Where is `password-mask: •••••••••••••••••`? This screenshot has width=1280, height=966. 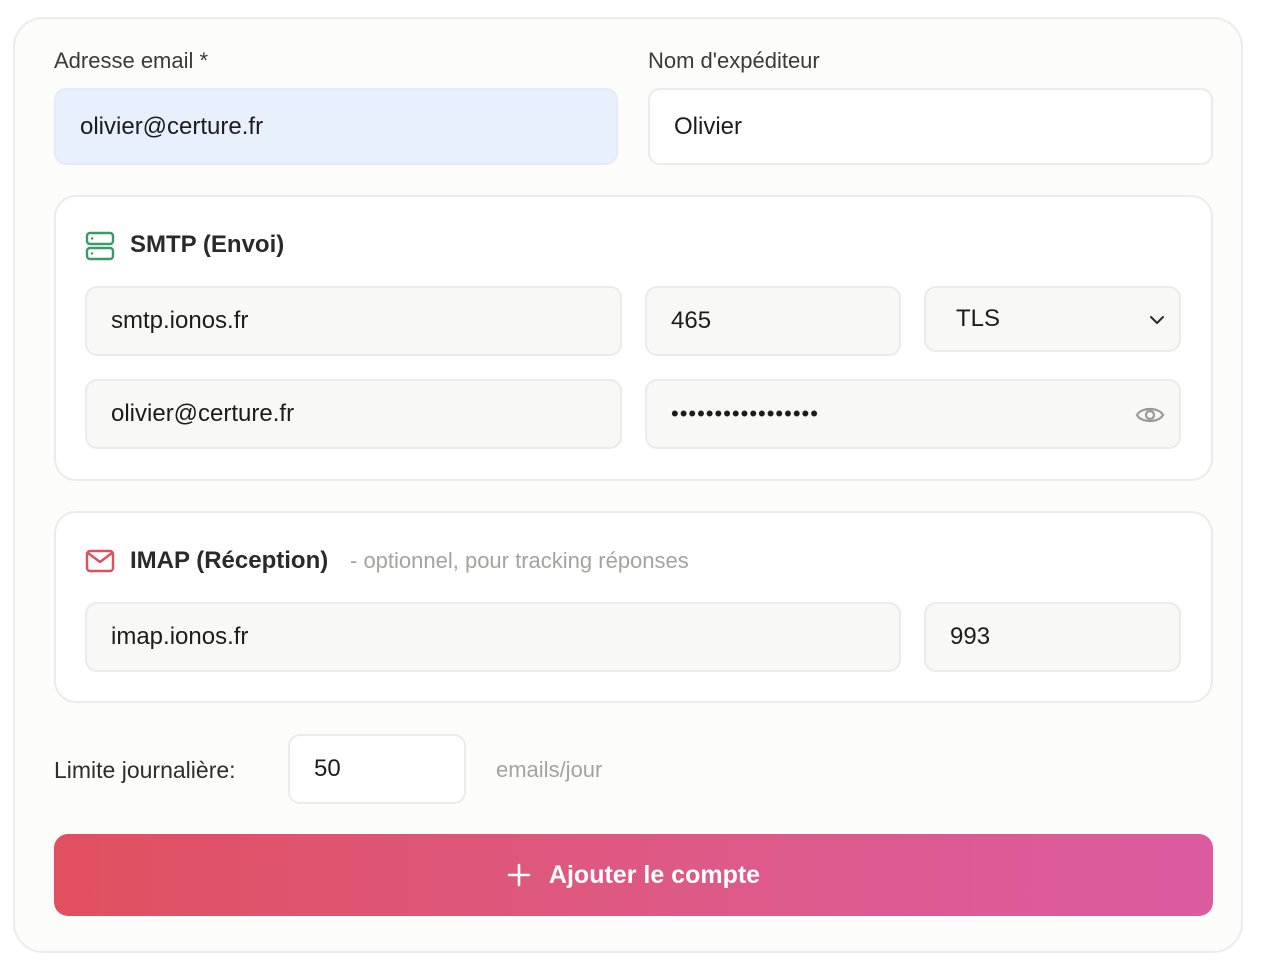
password-mask: ••••••••••••••••• is located at coordinates (745, 413).